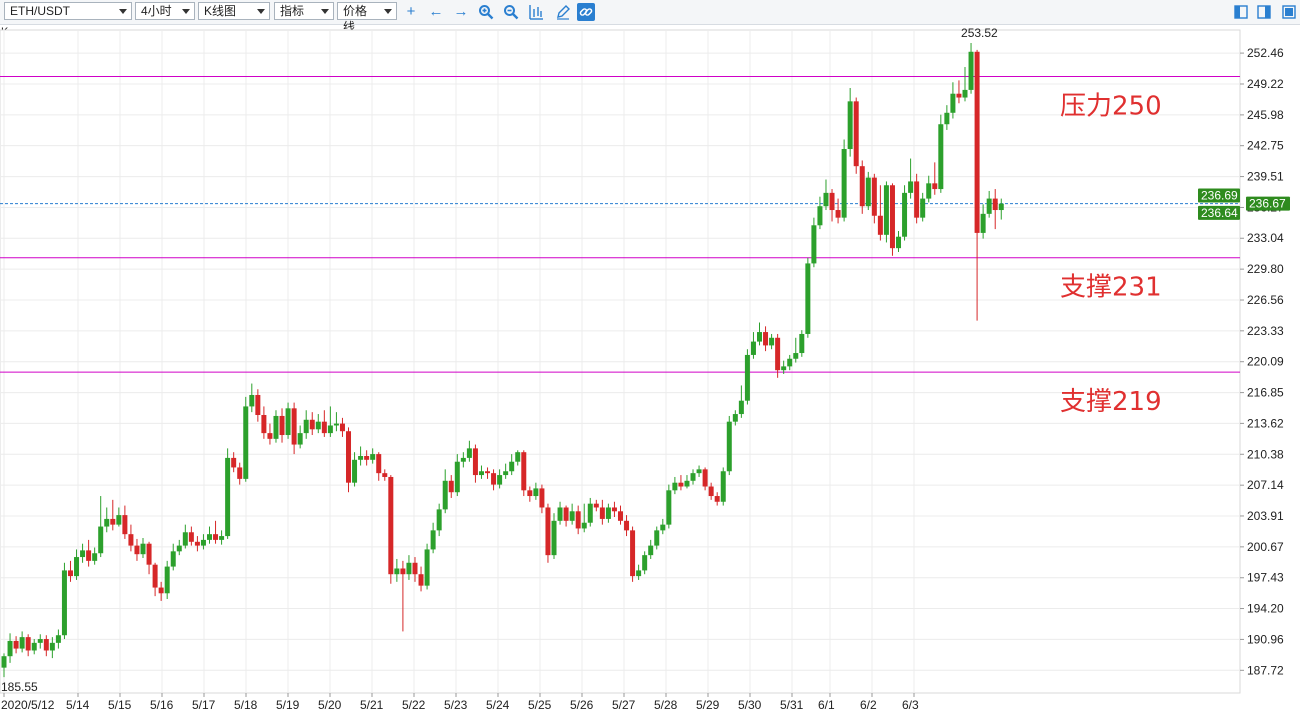 This screenshot has width=1300, height=726. I want to click on chart-style-select: K线图, so click(234, 11).